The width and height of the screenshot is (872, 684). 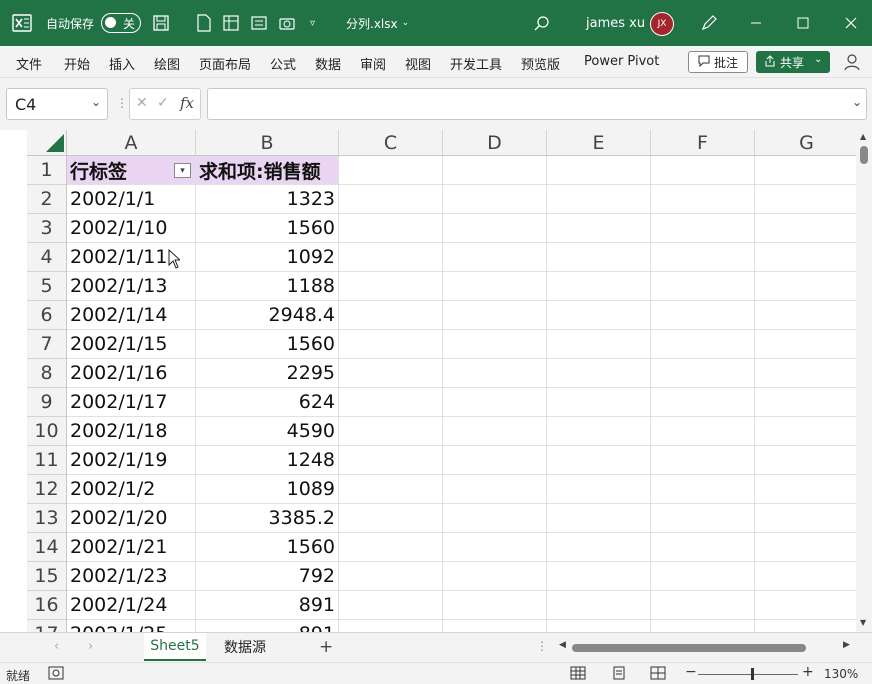 What do you see at coordinates (267, 315) in the screenshot?
I see `cell-b: 2948.4` at bounding box center [267, 315].